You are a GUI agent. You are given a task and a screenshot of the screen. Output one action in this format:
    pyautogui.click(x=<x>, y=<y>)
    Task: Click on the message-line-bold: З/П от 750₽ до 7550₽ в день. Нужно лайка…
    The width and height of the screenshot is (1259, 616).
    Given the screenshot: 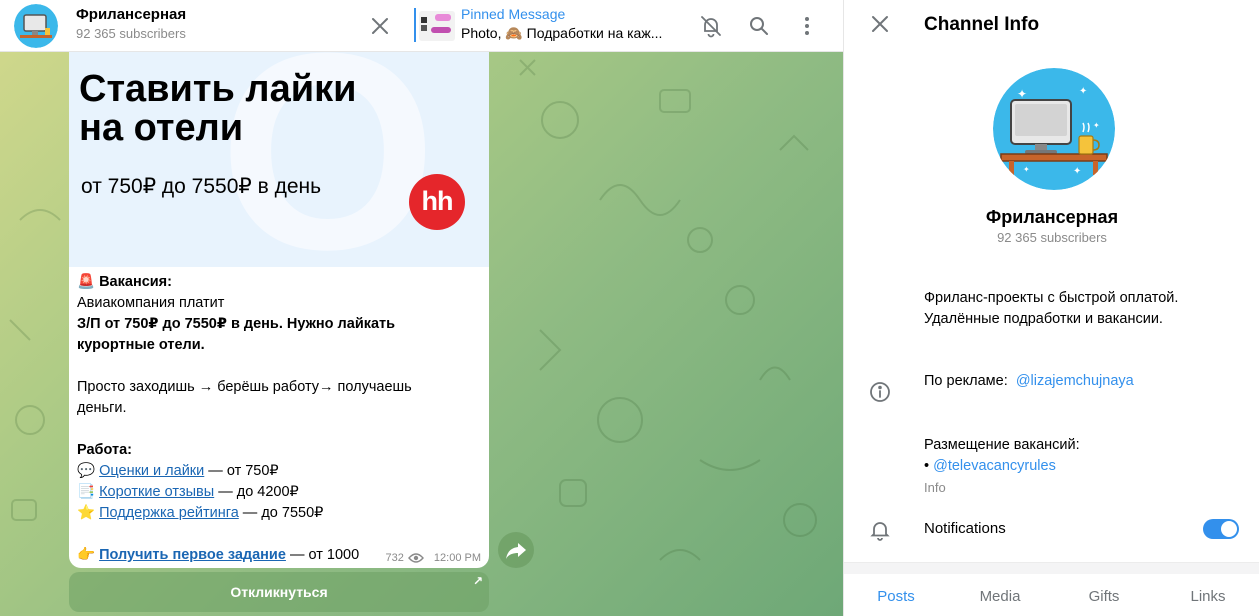 What is the action you would take?
    pyautogui.click(x=236, y=324)
    